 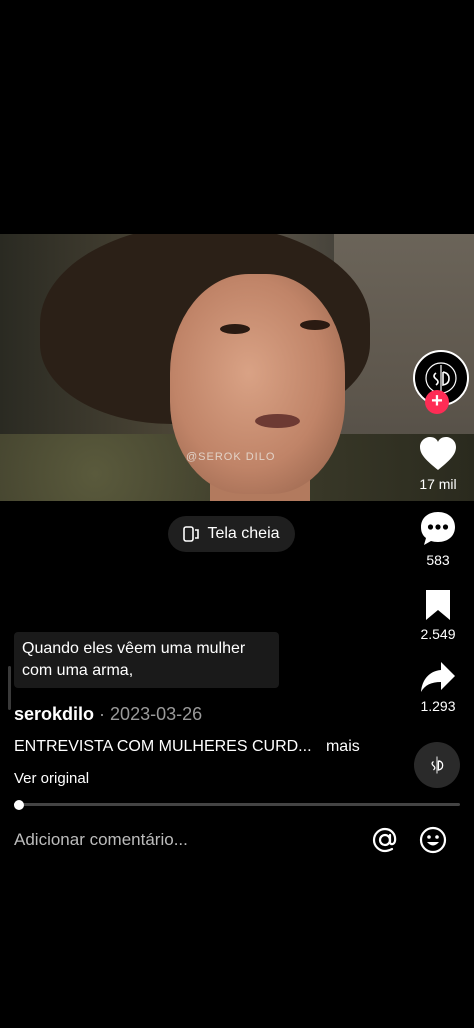 I want to click on more-link: mais, so click(x=343, y=746).